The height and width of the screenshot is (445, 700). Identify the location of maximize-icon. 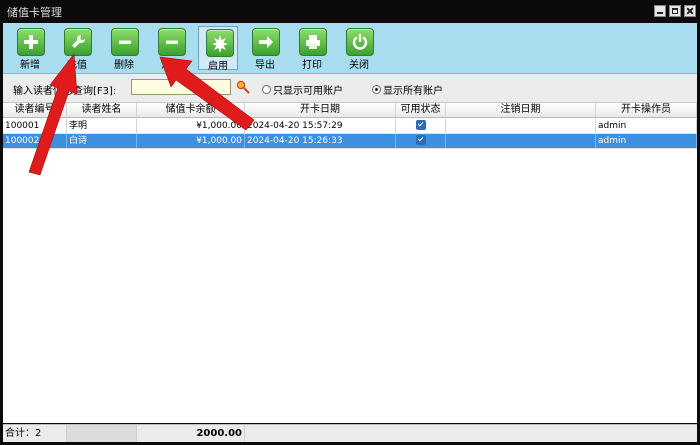
(675, 11).